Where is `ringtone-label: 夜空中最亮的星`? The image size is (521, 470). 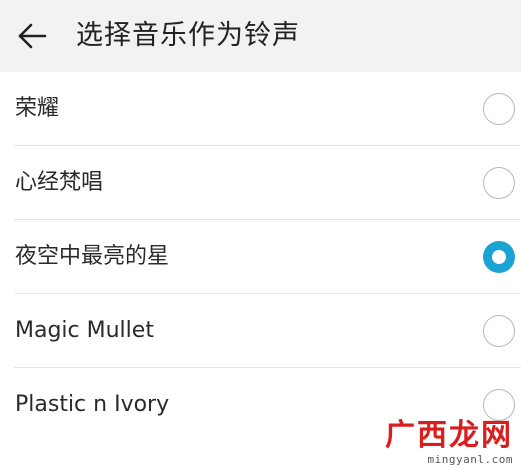 ringtone-label: 夜空中最亮的星 is located at coordinates (92, 256).